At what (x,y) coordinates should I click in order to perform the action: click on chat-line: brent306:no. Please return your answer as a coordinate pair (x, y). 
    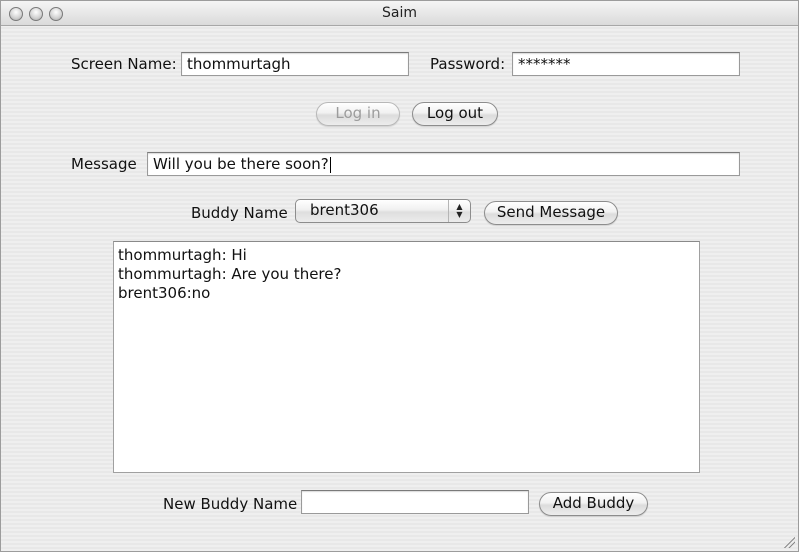
    Looking at the image, I should click on (164, 293).